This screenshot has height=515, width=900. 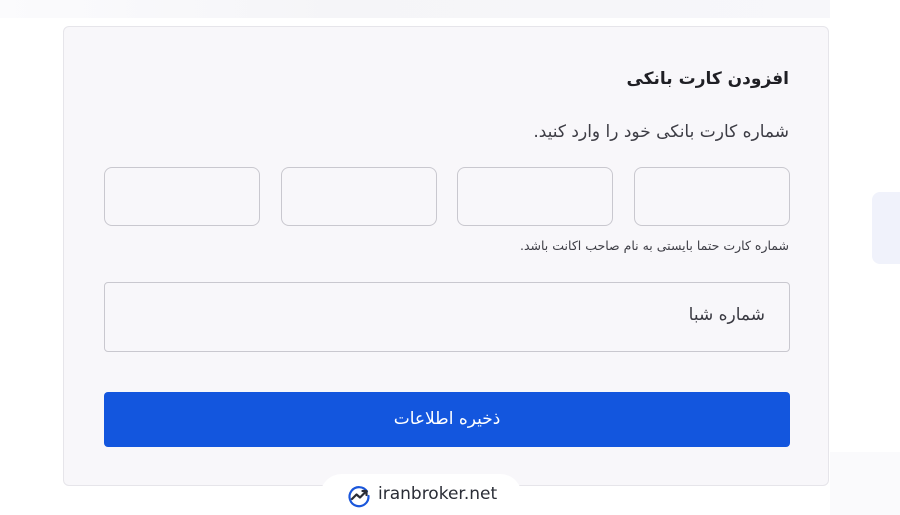 I want to click on card-number-inputs, so click(x=447, y=197).